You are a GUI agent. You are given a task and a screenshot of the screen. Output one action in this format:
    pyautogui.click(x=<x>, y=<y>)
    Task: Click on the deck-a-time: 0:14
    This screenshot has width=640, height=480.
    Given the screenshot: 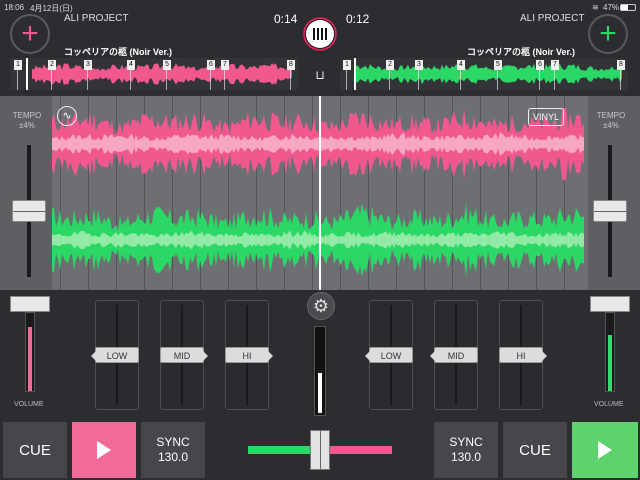 What is the action you would take?
    pyautogui.click(x=286, y=19)
    